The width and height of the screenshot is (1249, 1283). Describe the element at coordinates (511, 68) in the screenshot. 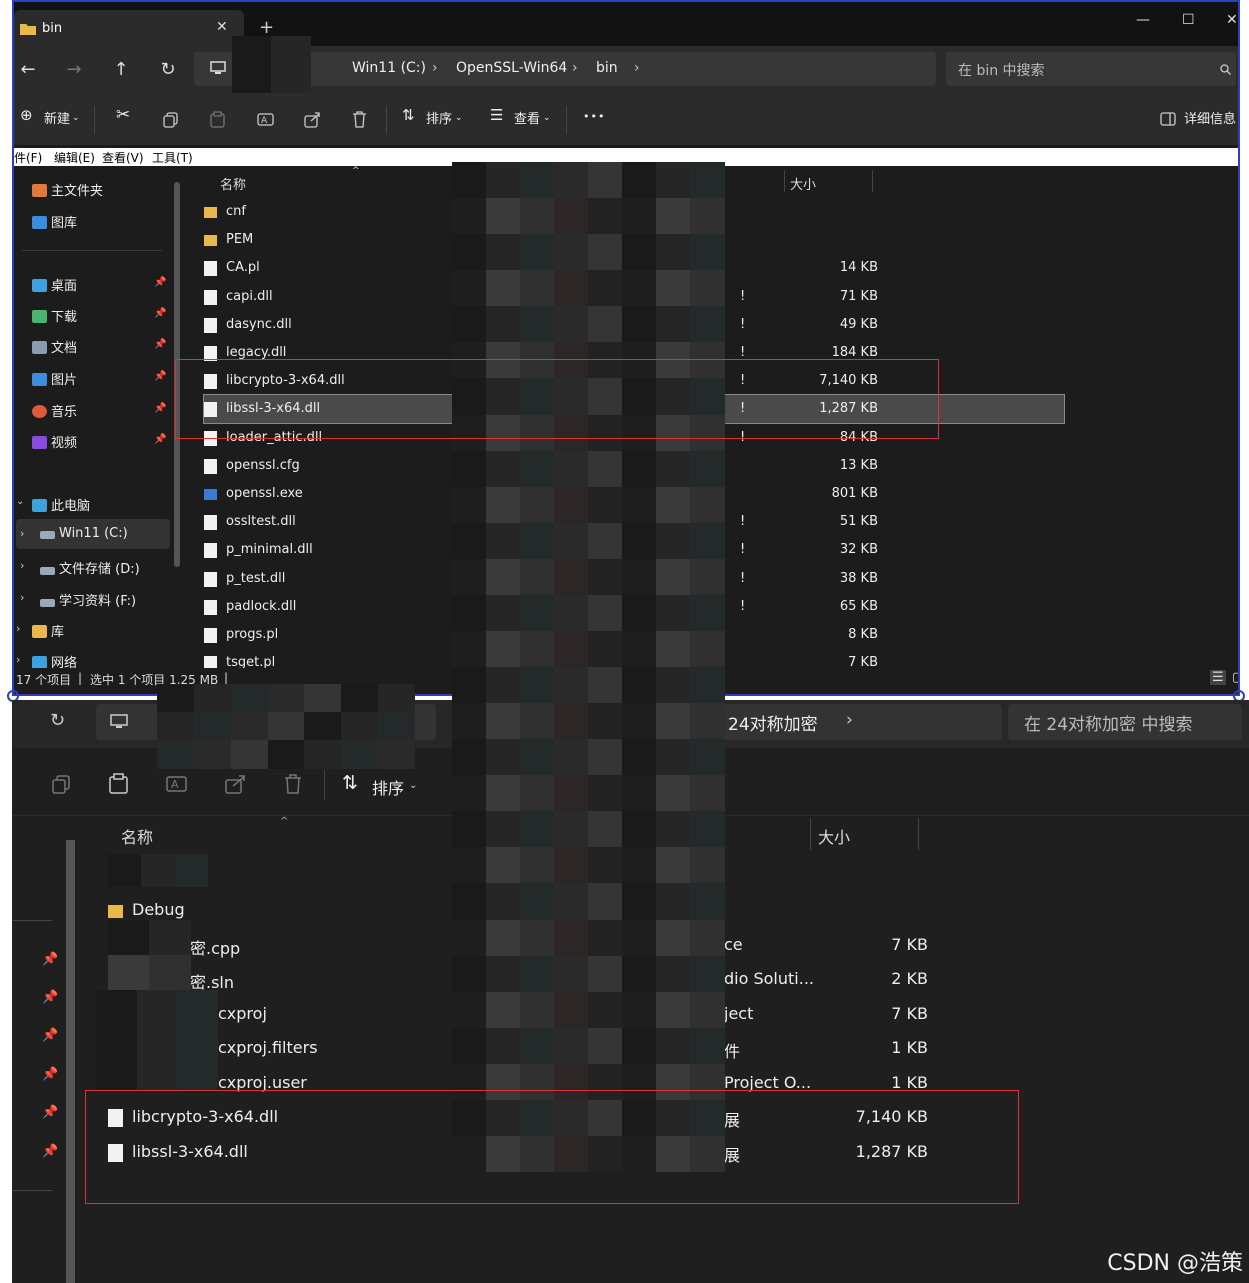

I see `breadcrumb-openssl: OpenSSL-Win64` at that location.